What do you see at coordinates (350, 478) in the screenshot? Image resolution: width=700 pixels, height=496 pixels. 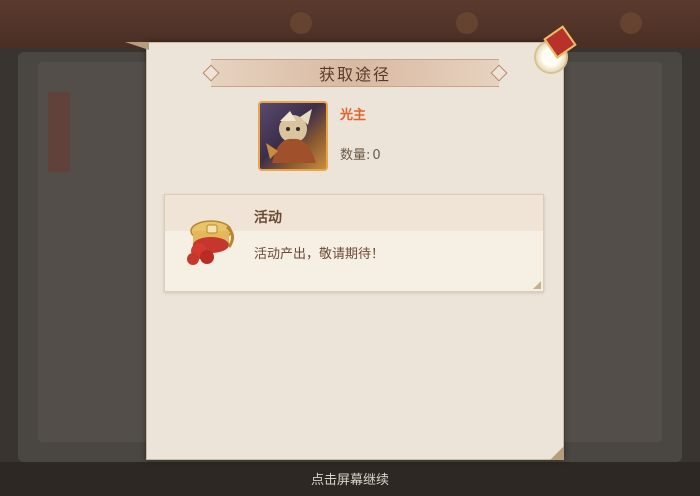 I see `tap-to-continue-hint: 点击屏幕继续` at bounding box center [350, 478].